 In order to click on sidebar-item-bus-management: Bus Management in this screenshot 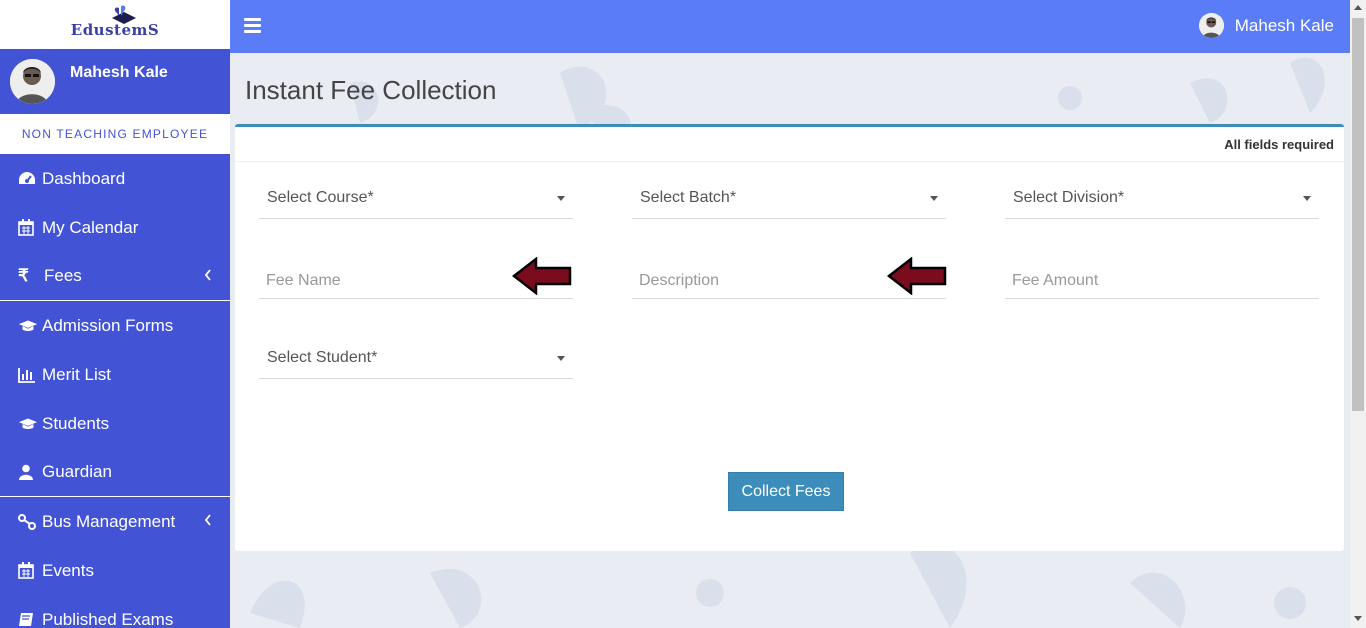, I will do `click(115, 521)`.